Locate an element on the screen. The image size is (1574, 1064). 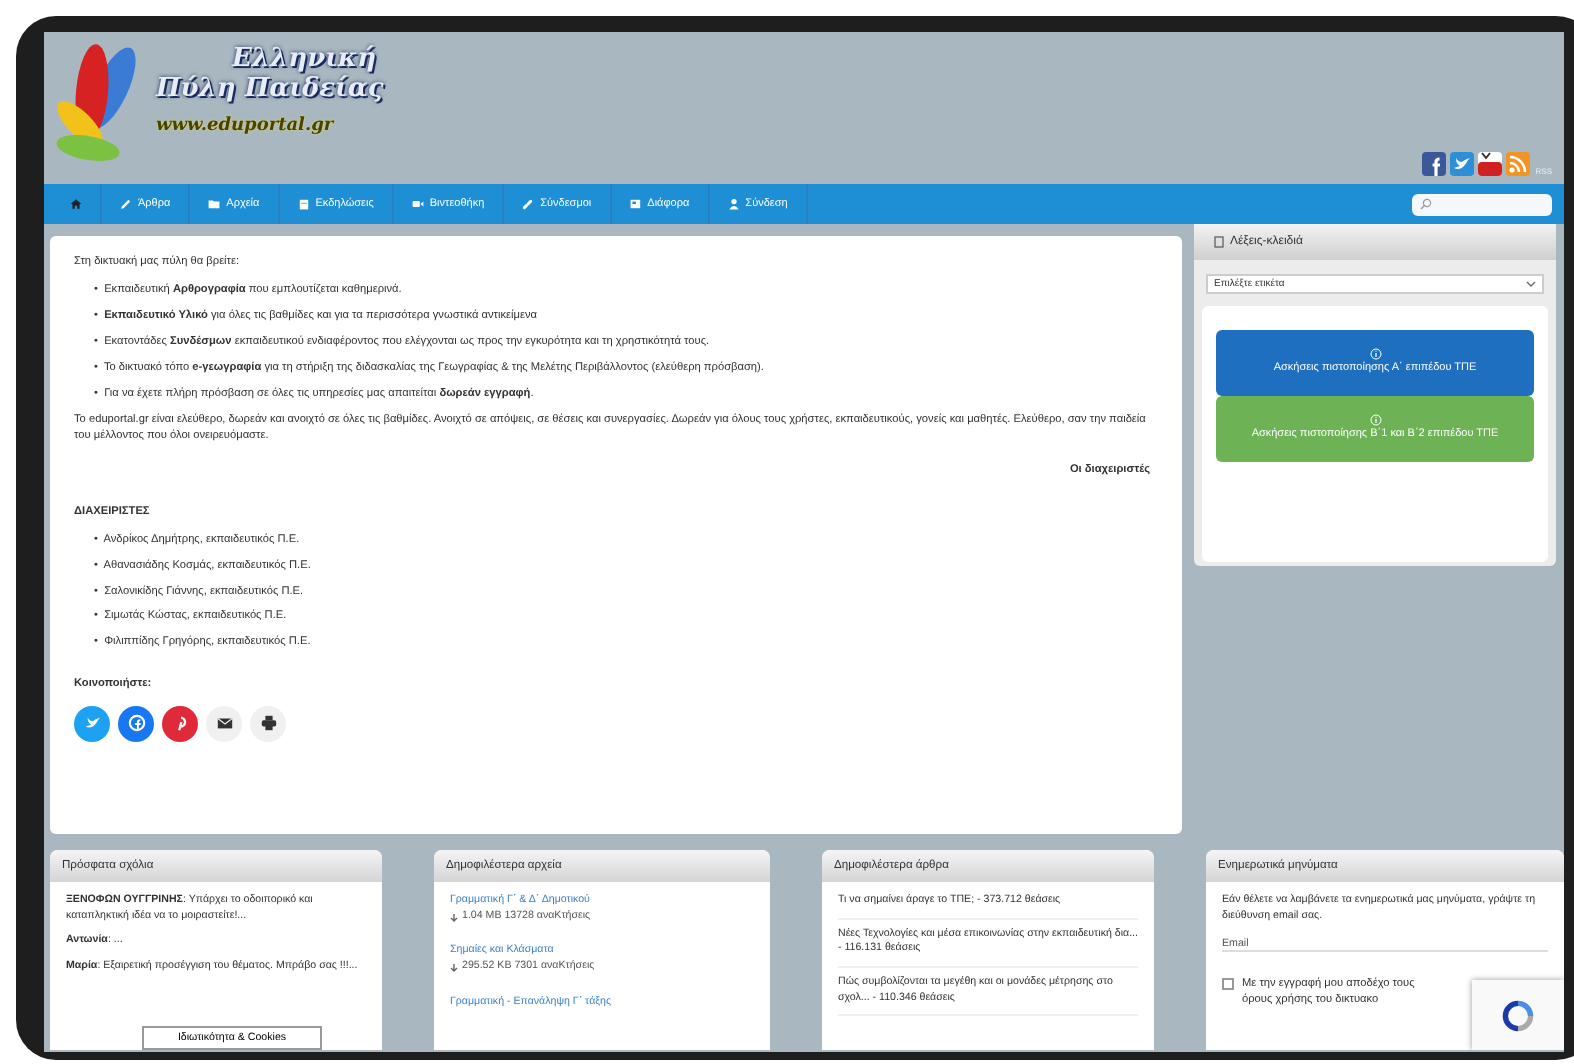
calendar-icon is located at coordinates (303, 204).